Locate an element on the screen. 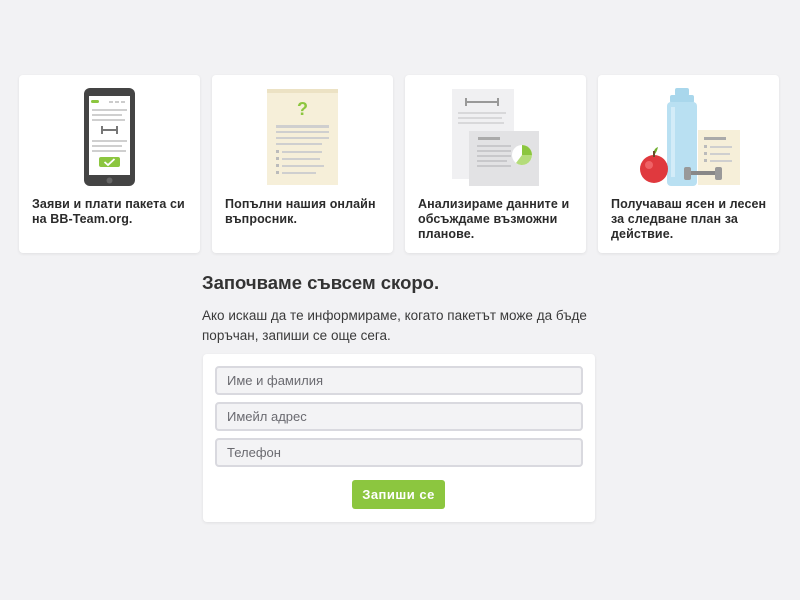 This screenshot has height=600, width=800. step-card-questionnaire: ? Попълни нашия онлайн въпросник. is located at coordinates (302, 164).